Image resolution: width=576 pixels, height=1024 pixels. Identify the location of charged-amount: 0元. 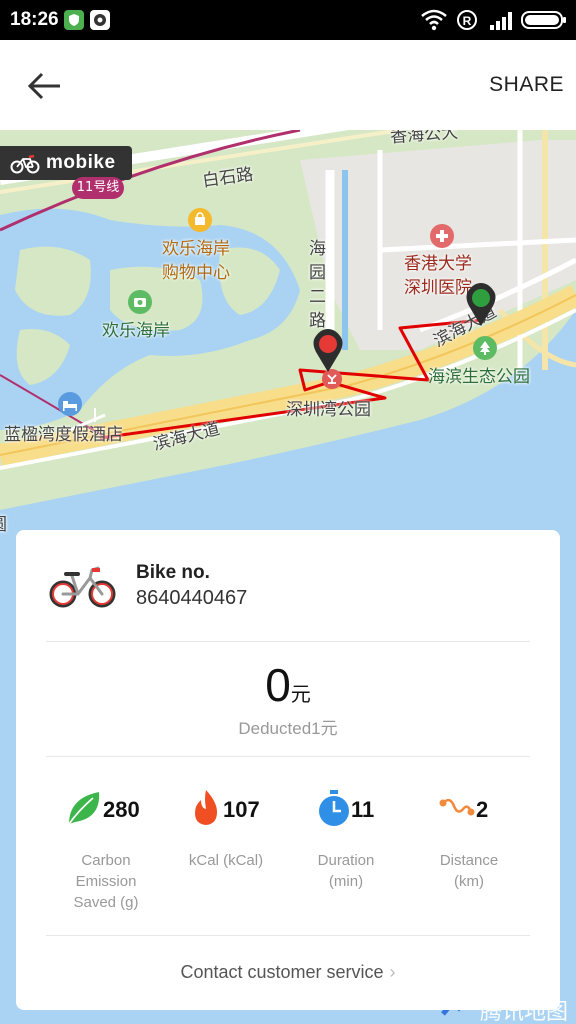
(288, 685).